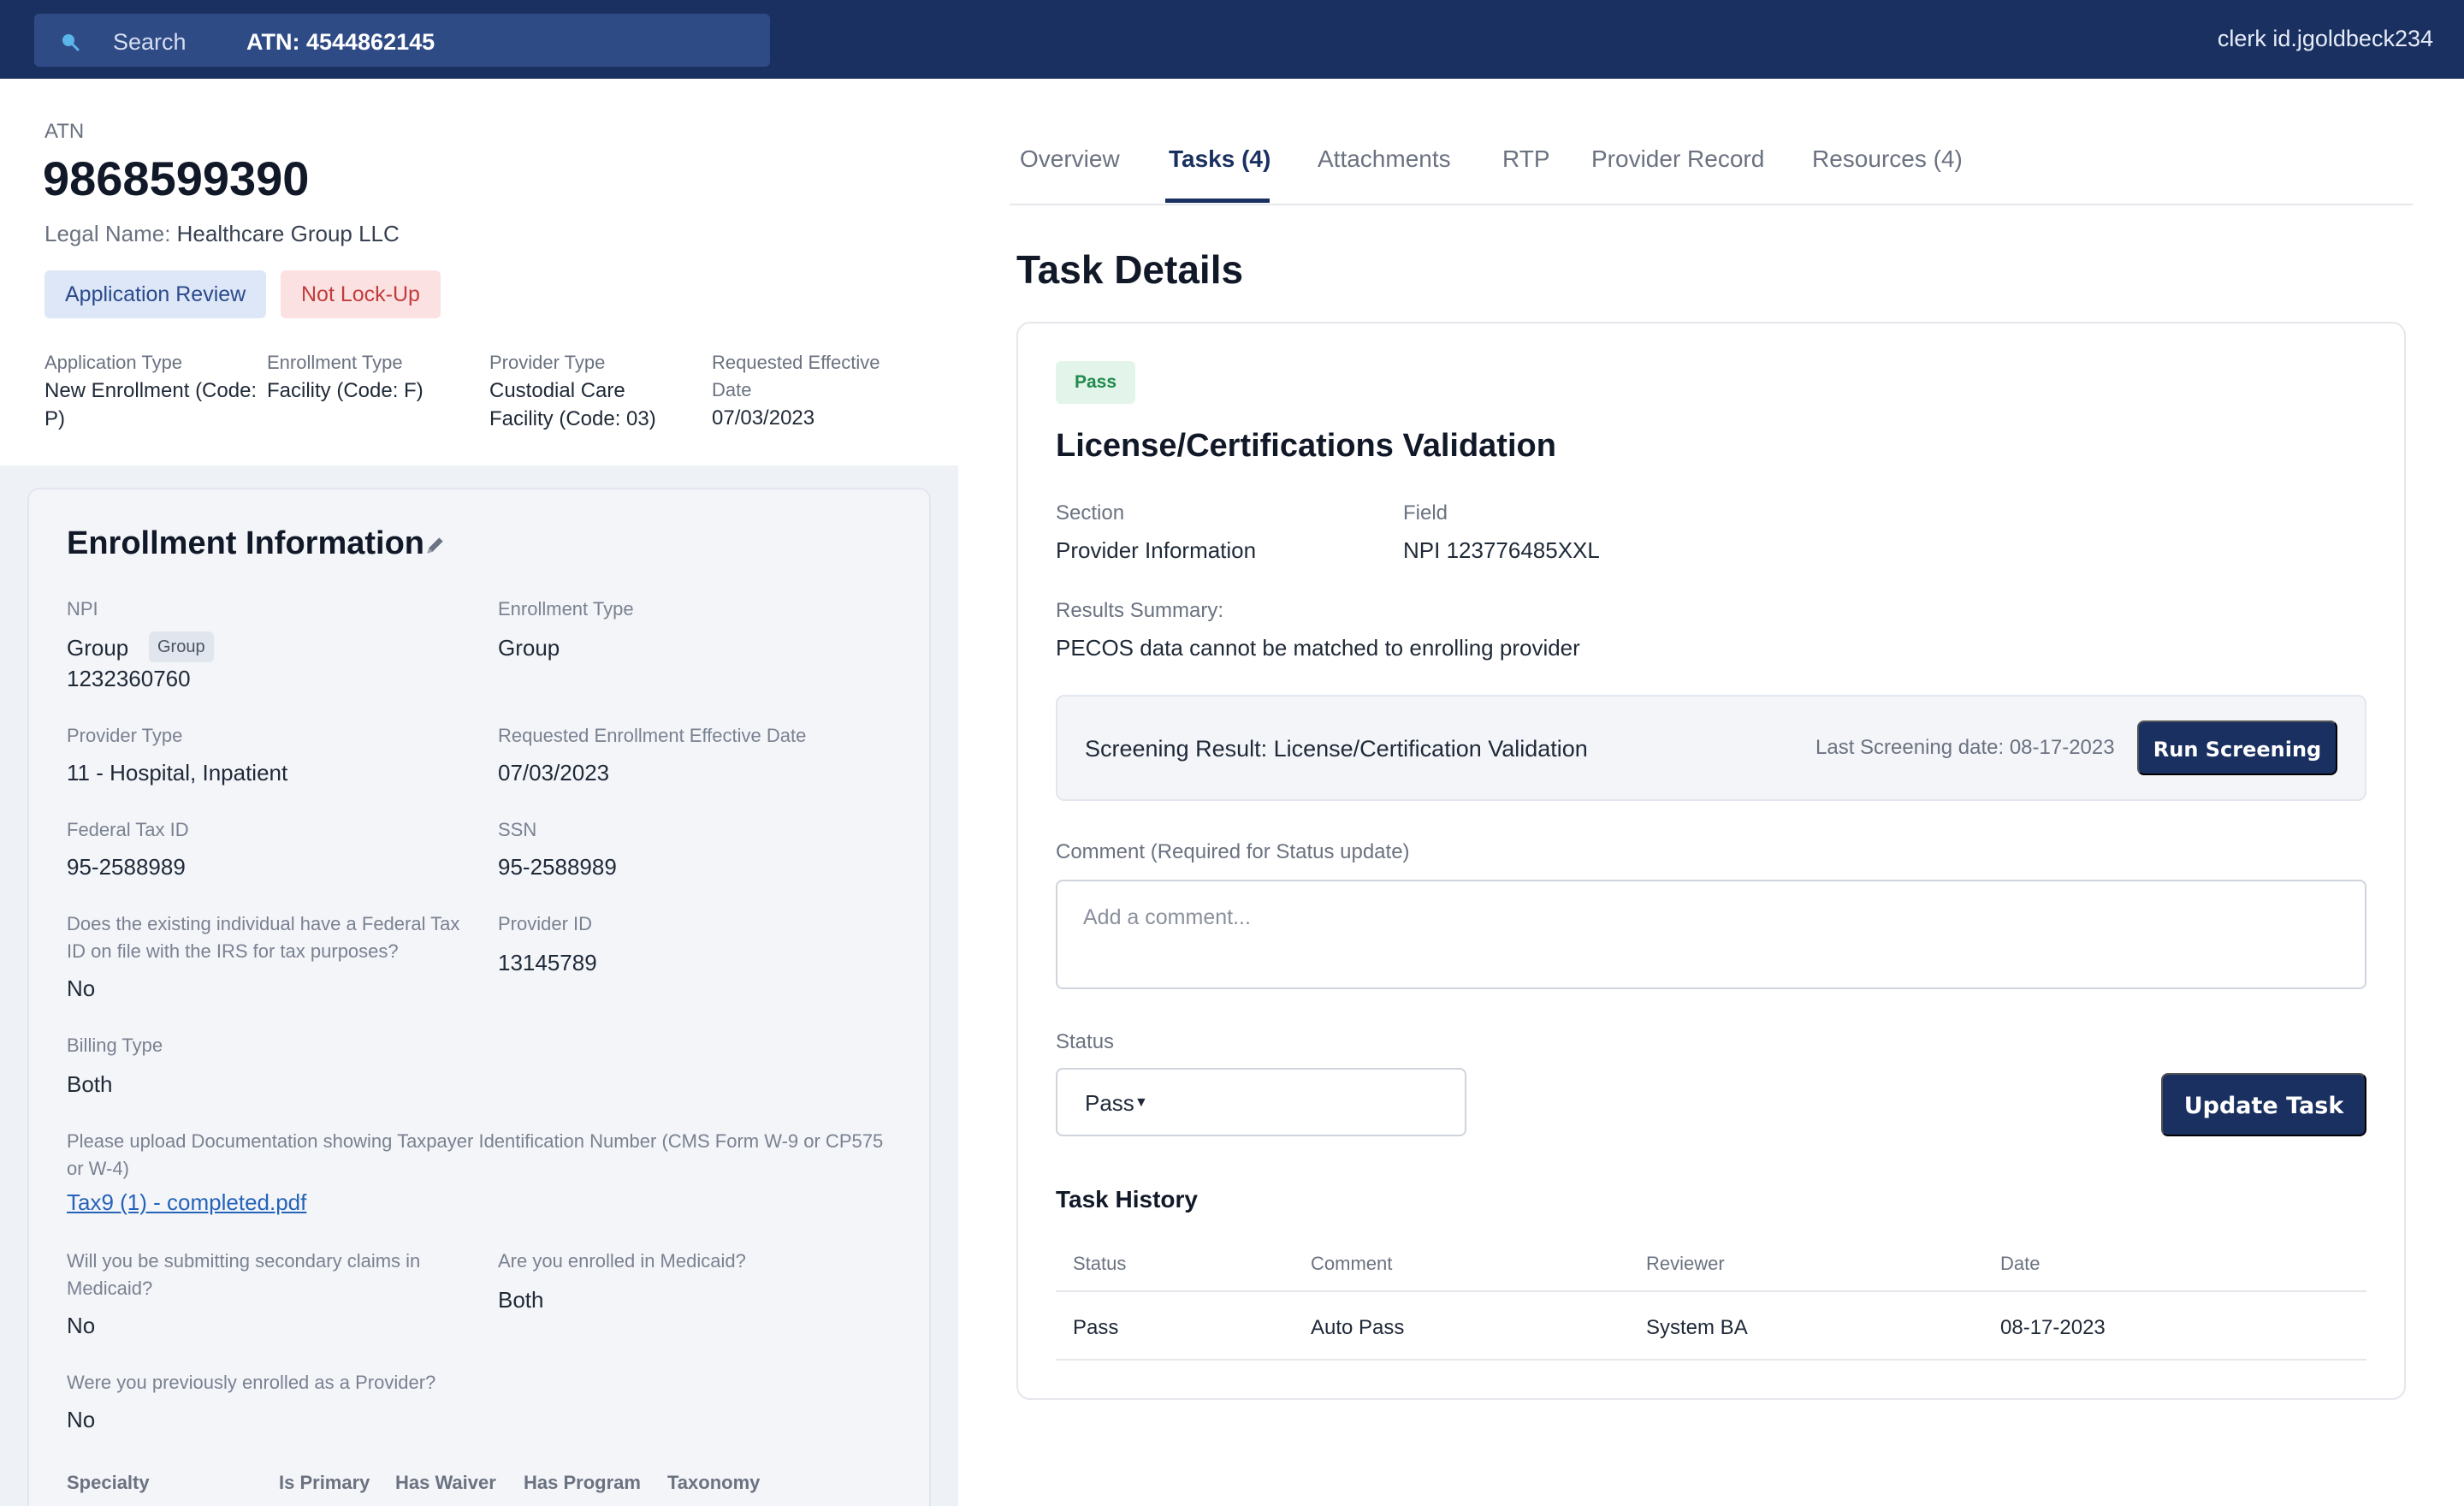  I want to click on status-badge-lock: Not Lock-Up, so click(361, 294).